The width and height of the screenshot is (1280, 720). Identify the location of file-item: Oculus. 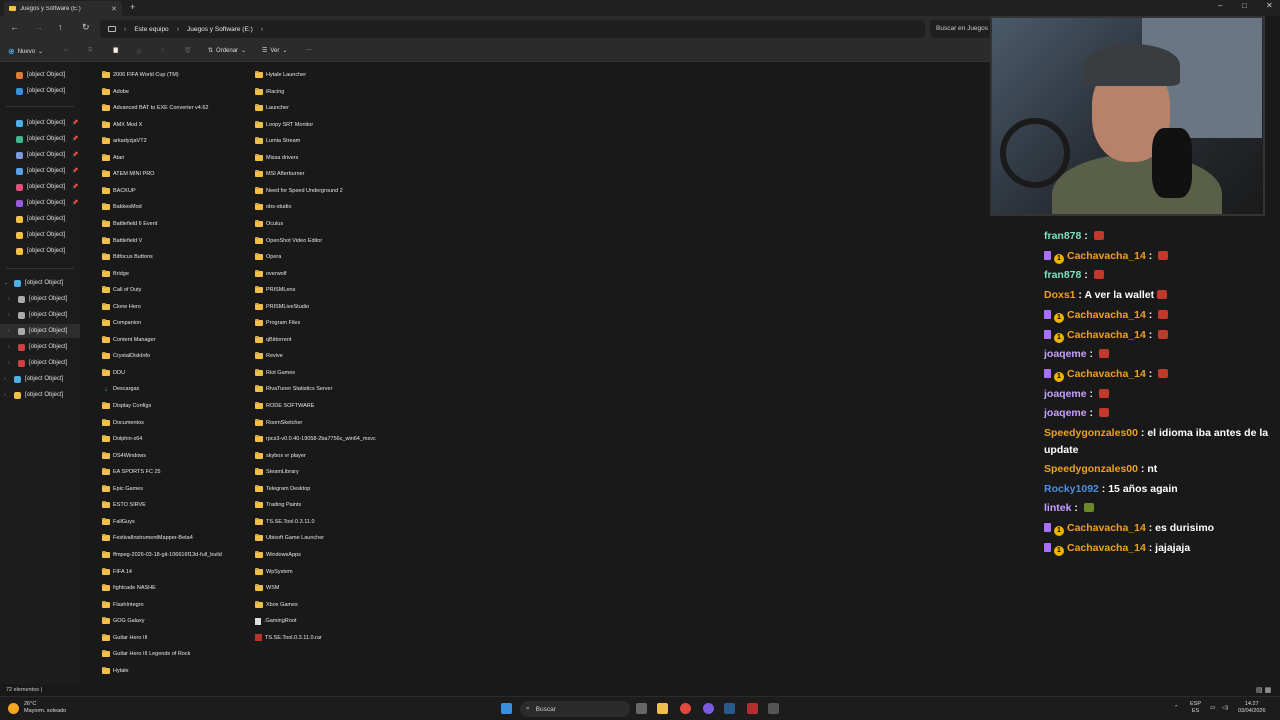
(269, 224).